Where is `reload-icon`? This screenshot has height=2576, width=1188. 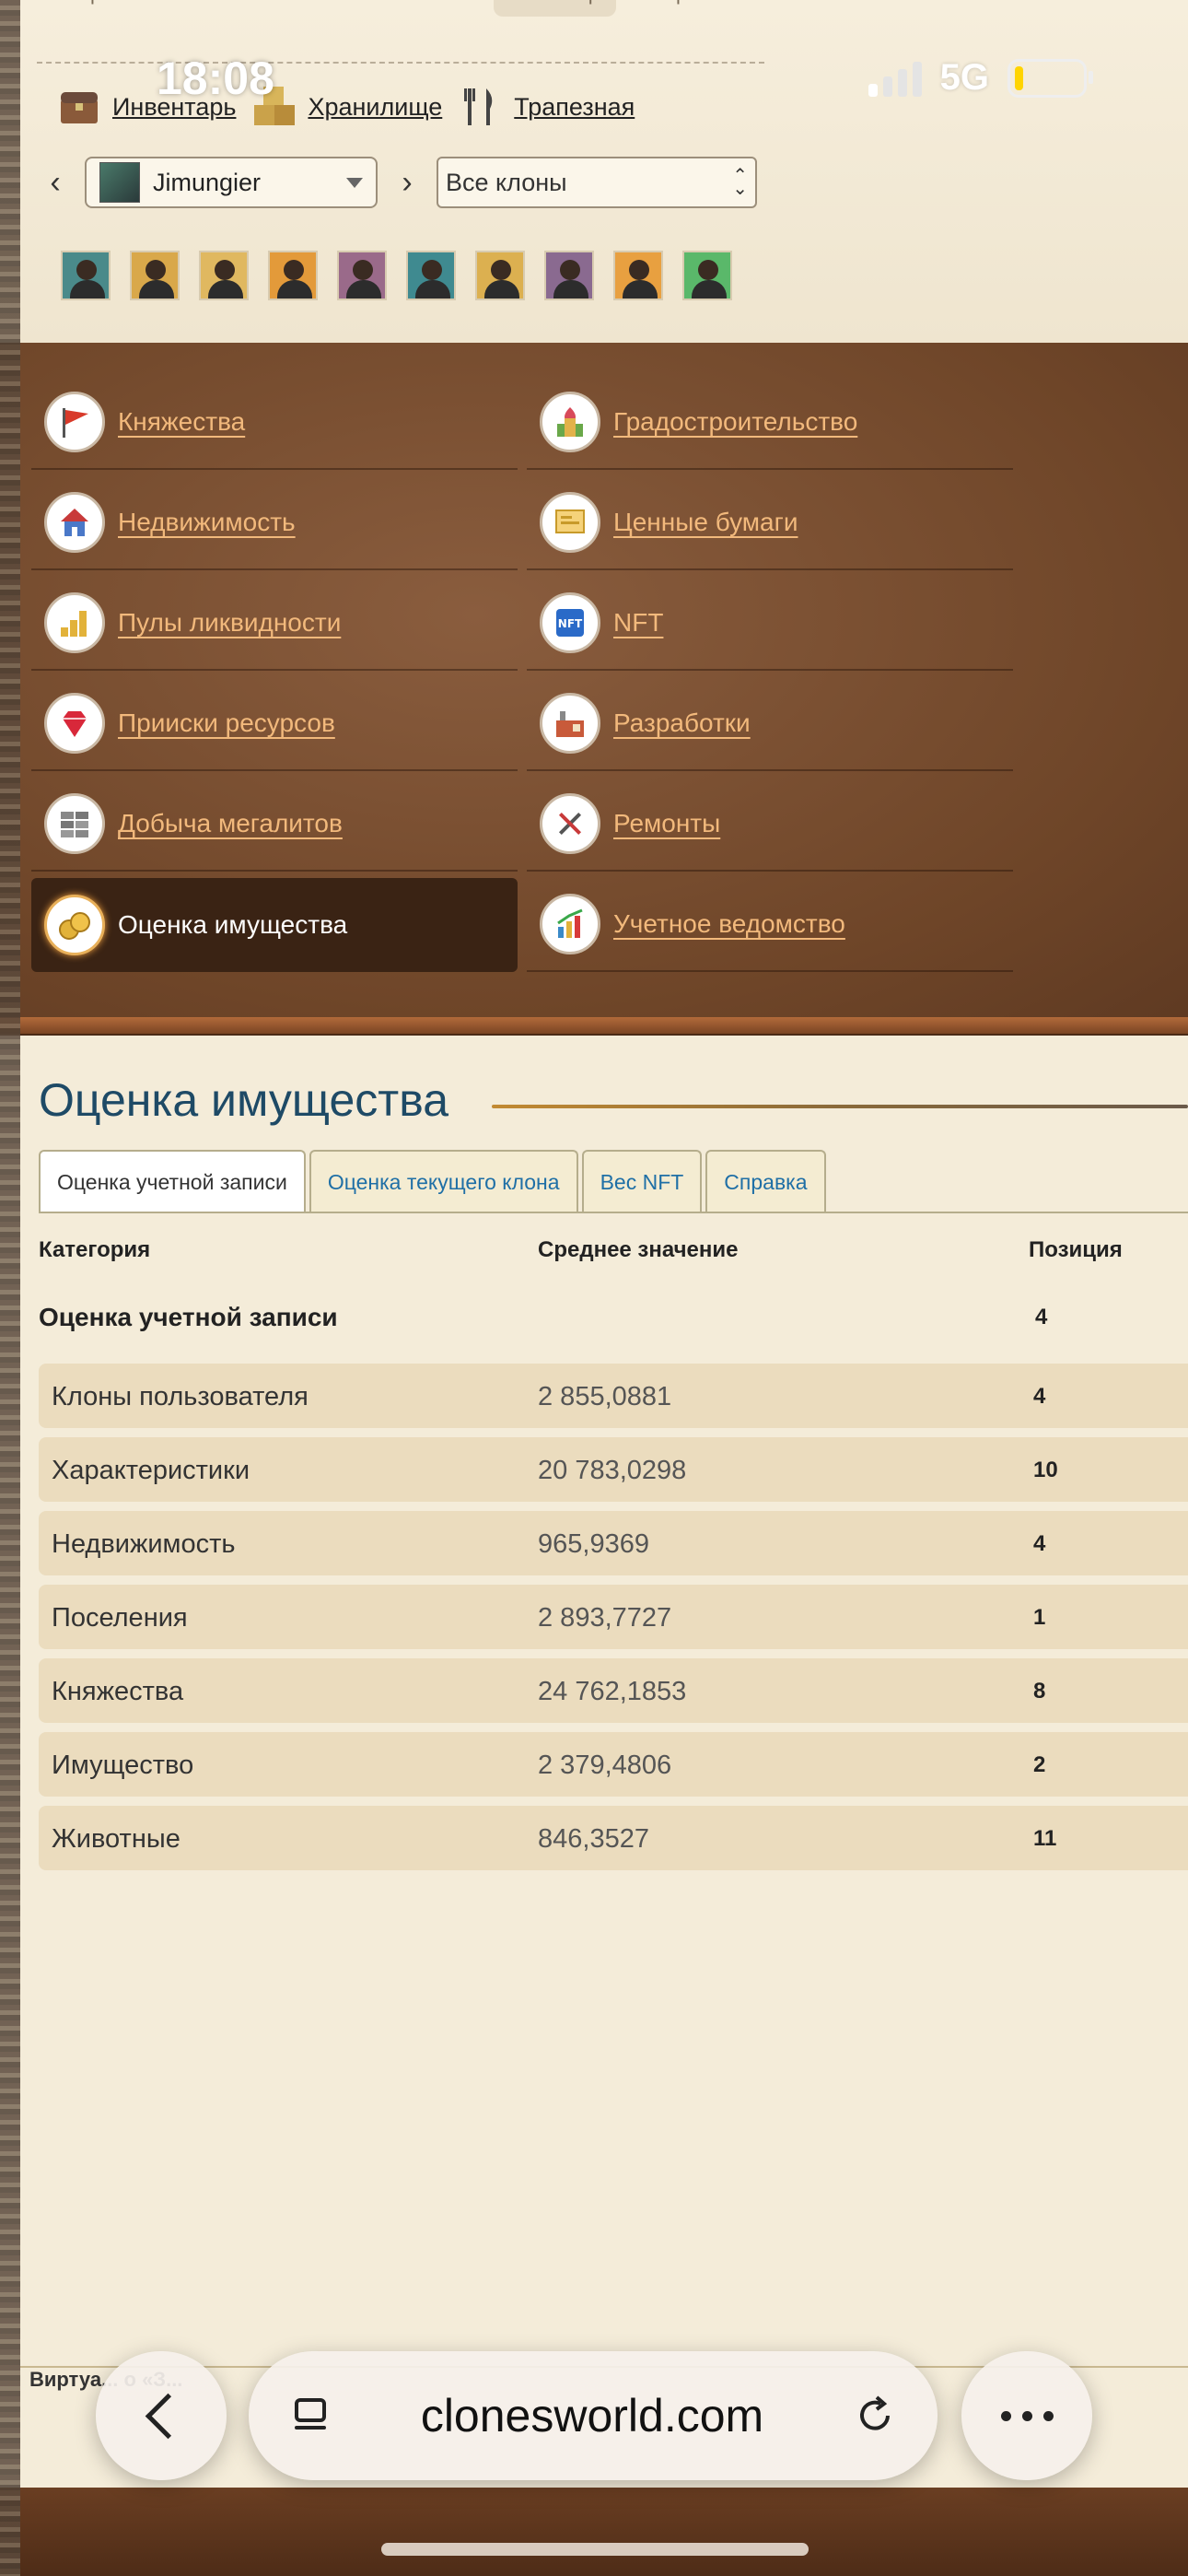 reload-icon is located at coordinates (875, 2416).